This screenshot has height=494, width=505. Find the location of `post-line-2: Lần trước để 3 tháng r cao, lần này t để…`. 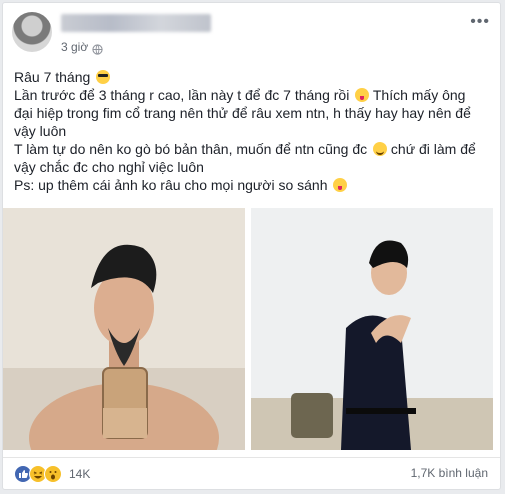

post-line-2: Lần trước để 3 tháng r cao, lần này t để… is located at coordinates (240, 95).